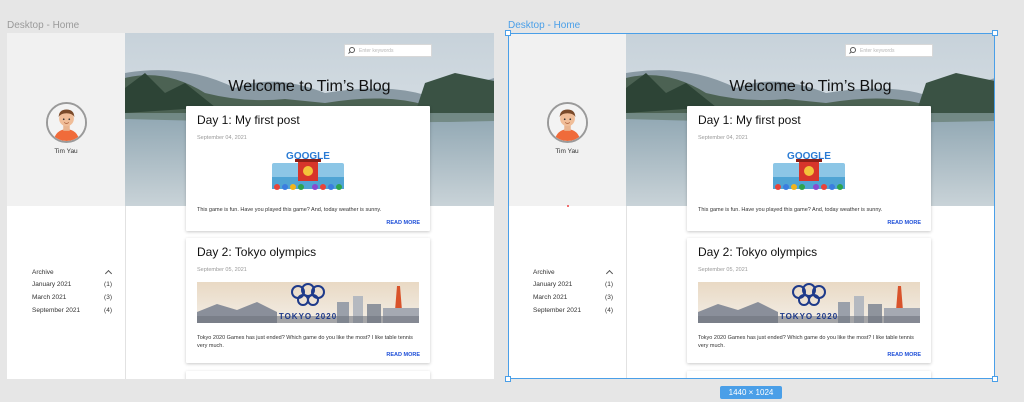 The width and height of the screenshot is (1024, 402). Describe the element at coordinates (544, 25) in the screenshot. I see `frame-label-right: Desktop - Home` at that location.